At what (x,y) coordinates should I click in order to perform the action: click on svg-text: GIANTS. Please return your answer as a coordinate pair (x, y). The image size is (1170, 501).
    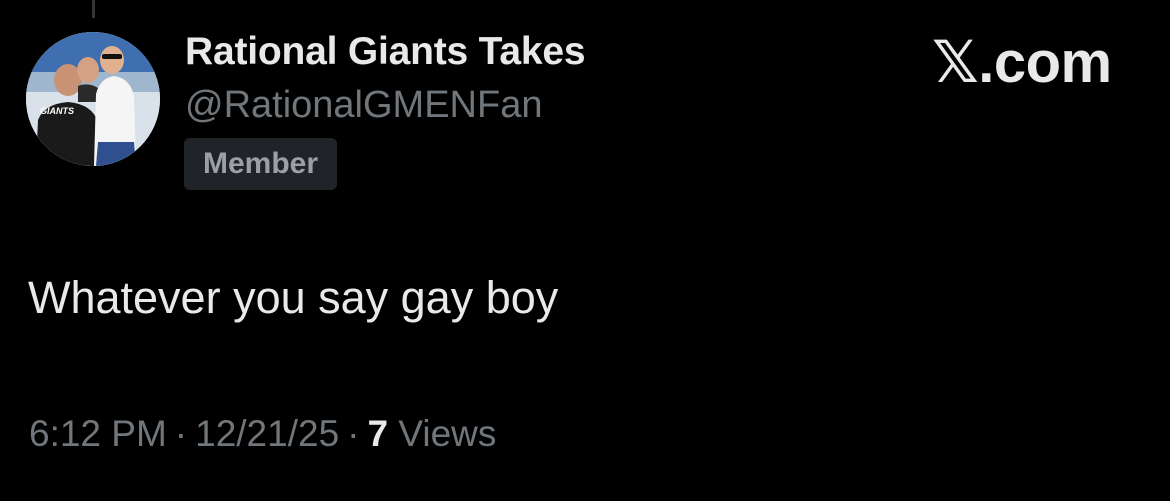
    Looking at the image, I should click on (57, 111).